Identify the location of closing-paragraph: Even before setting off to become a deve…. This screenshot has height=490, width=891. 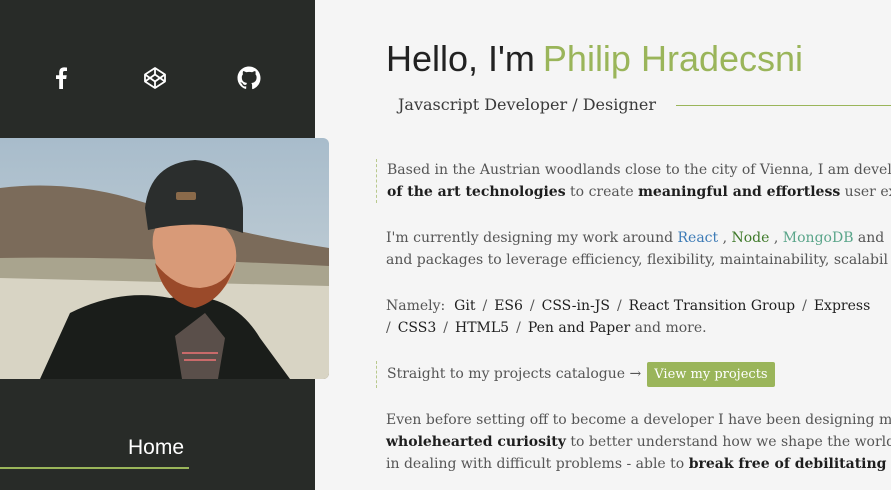
(638, 442).